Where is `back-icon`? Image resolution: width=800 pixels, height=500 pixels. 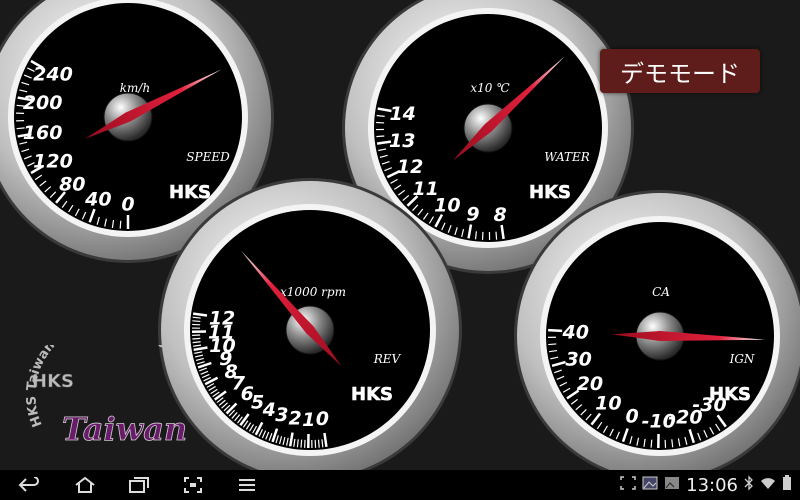 back-icon is located at coordinates (29, 485).